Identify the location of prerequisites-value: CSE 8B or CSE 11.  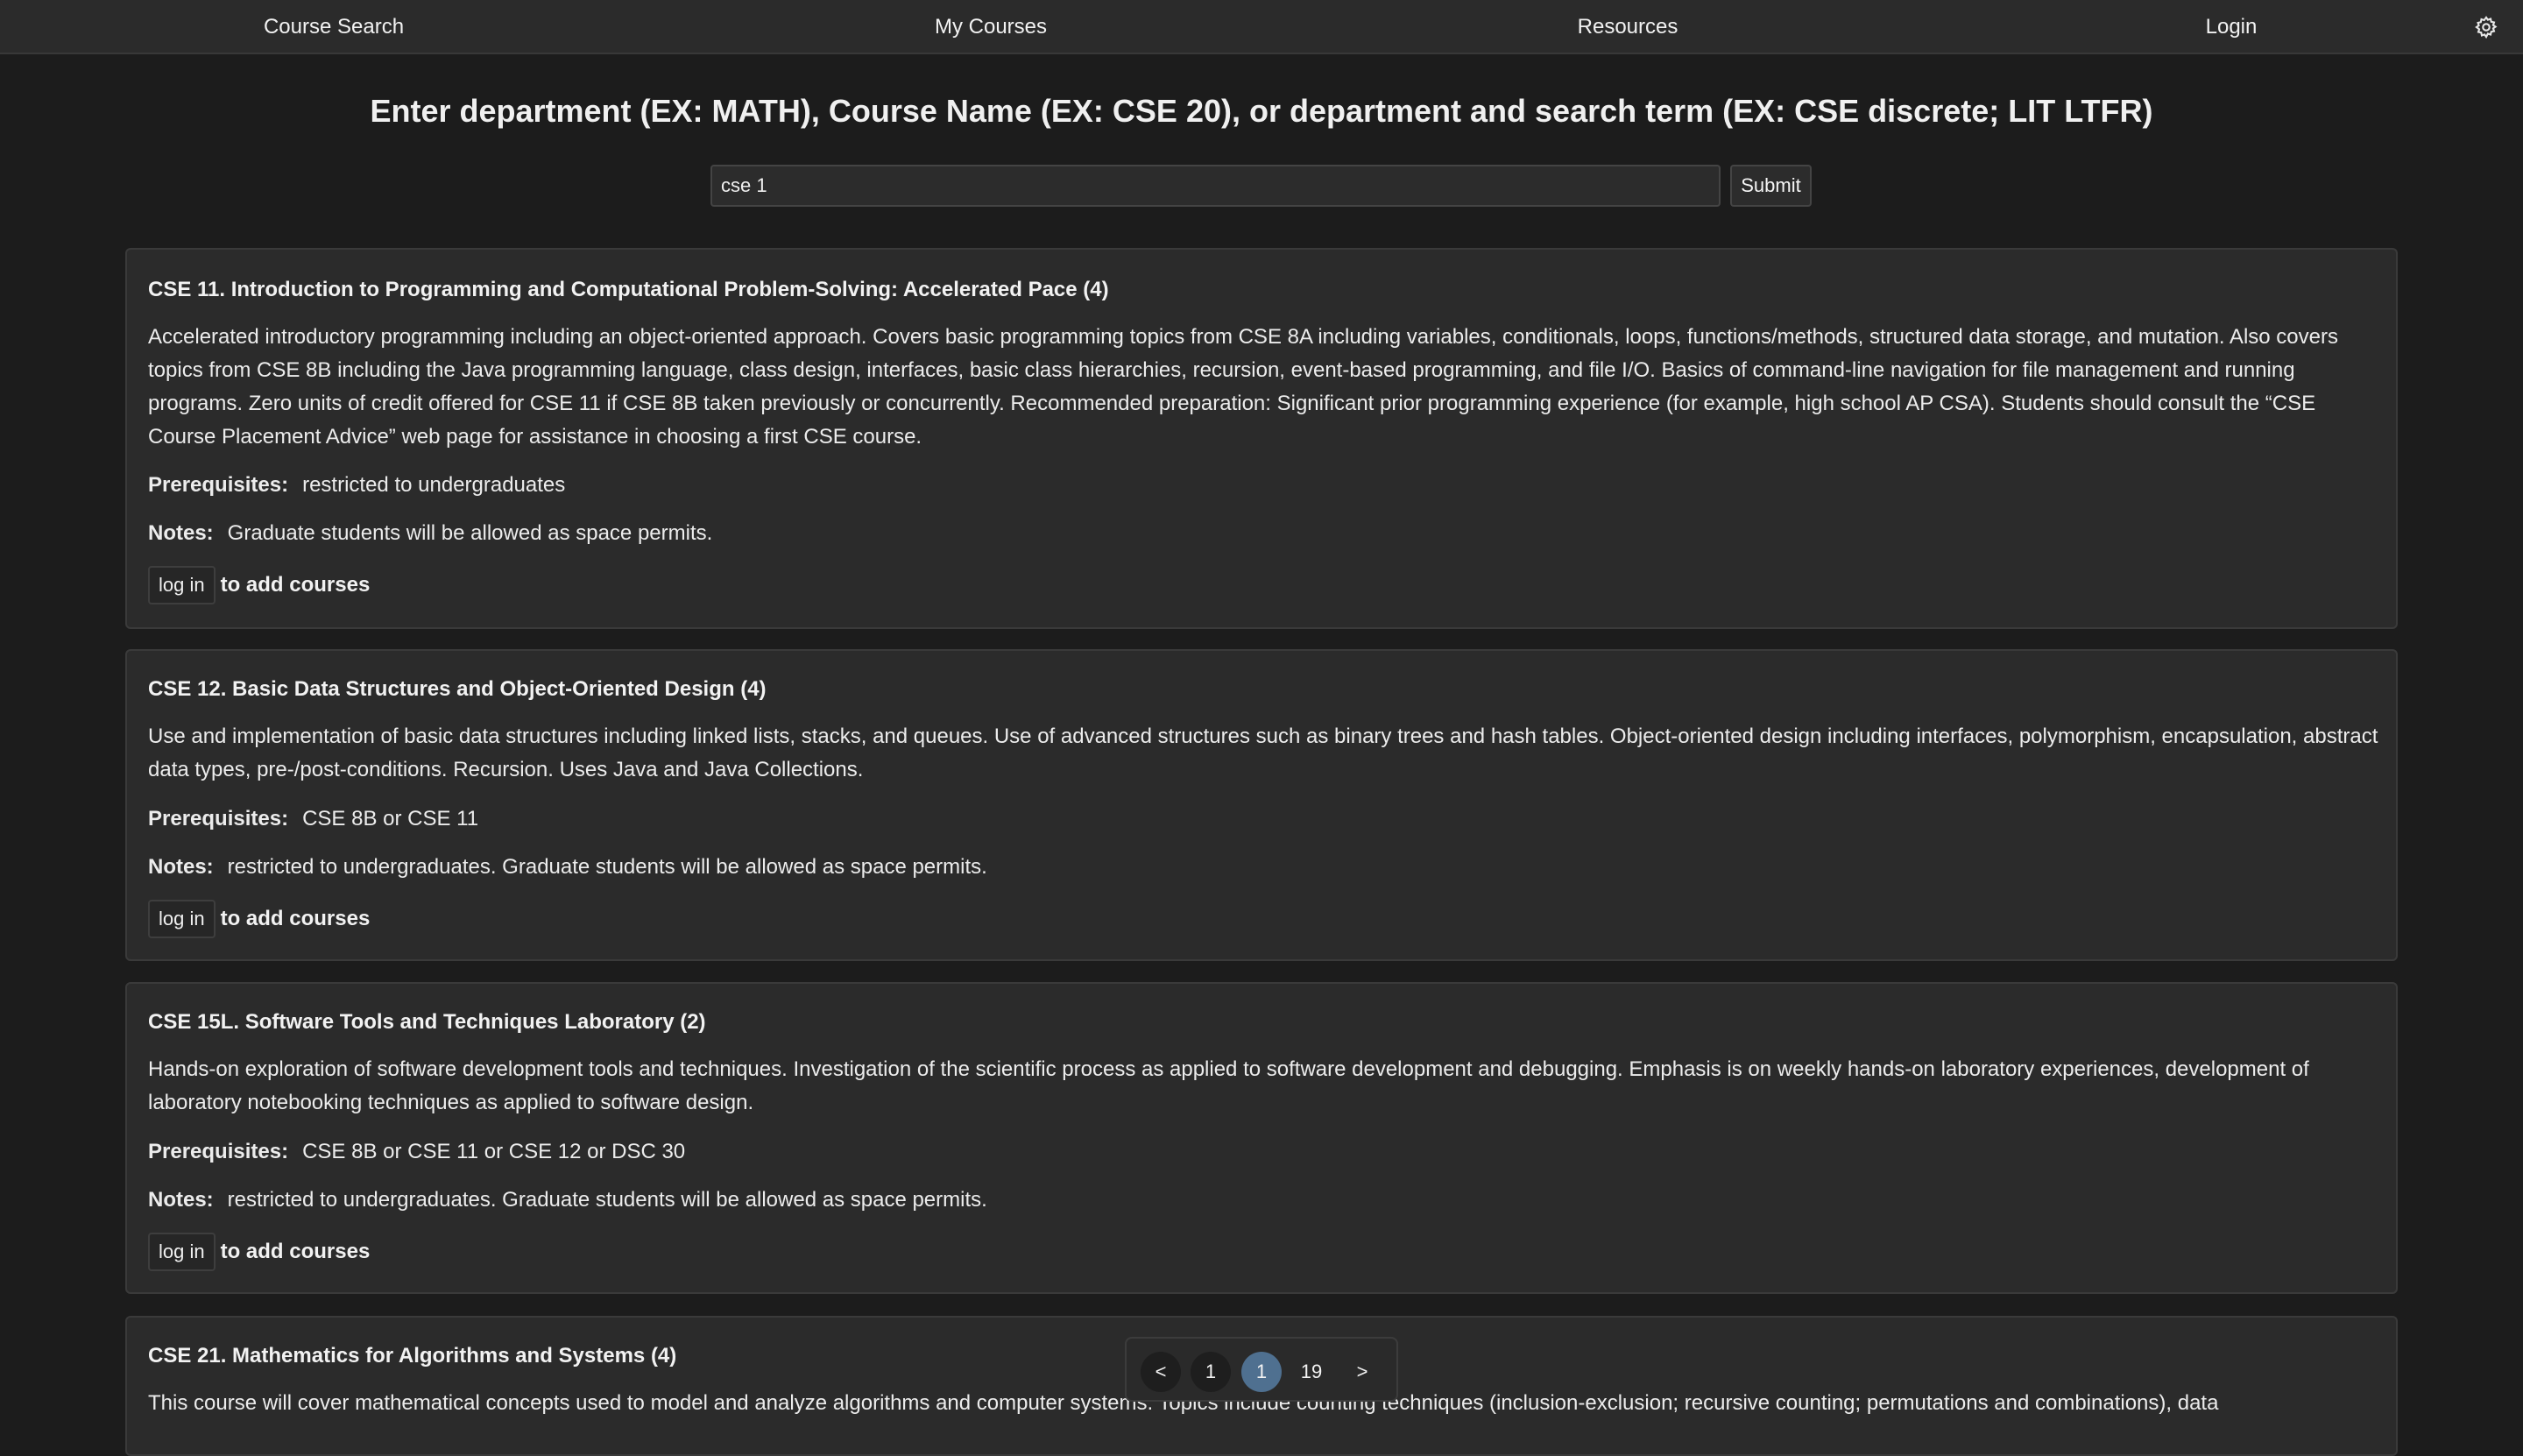
(390, 818).